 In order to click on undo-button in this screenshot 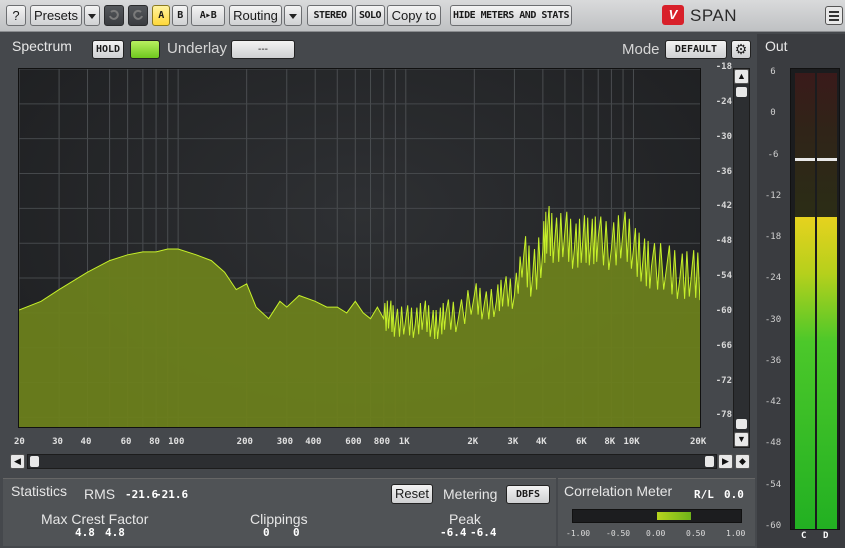, I will do `click(114, 15)`.